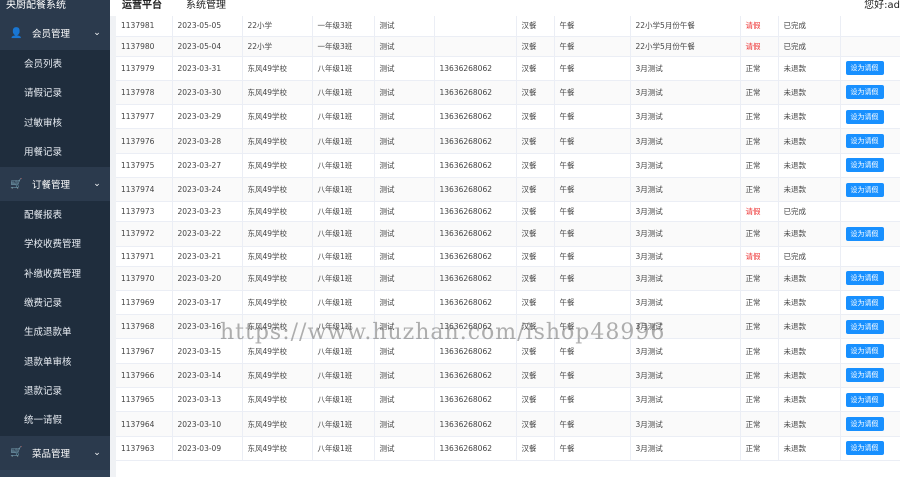  I want to click on menu-item-allergy-review: 过敏审核, so click(55, 123).